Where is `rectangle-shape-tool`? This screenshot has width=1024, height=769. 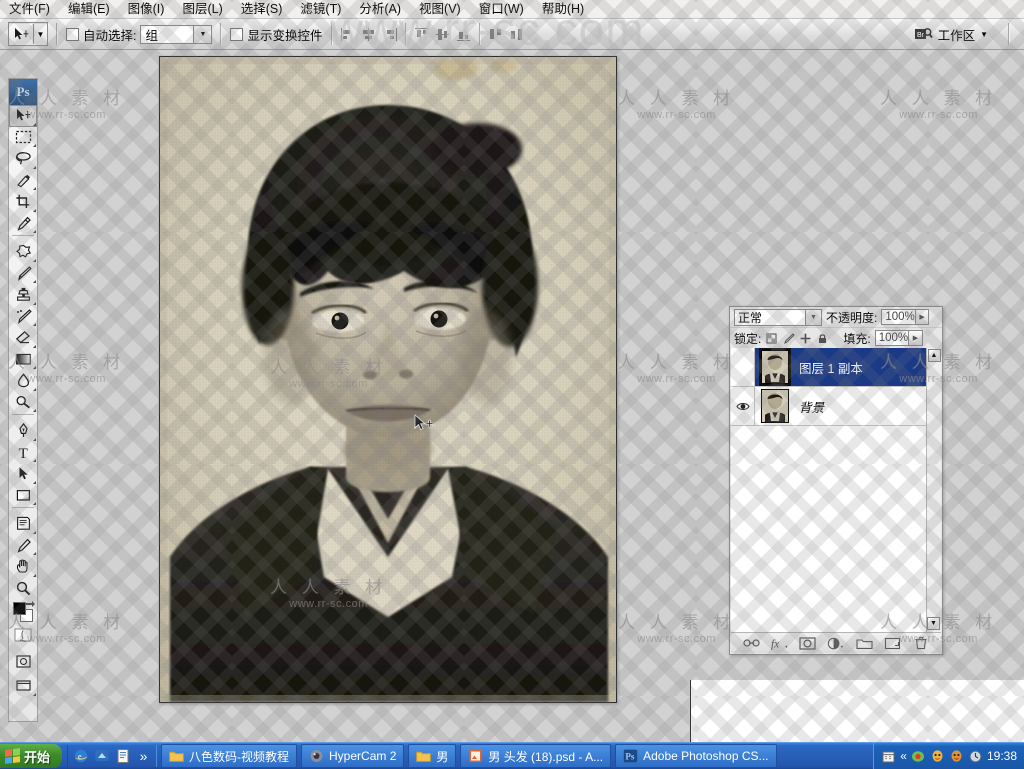
rectangle-shape-tool is located at coordinates (23, 496).